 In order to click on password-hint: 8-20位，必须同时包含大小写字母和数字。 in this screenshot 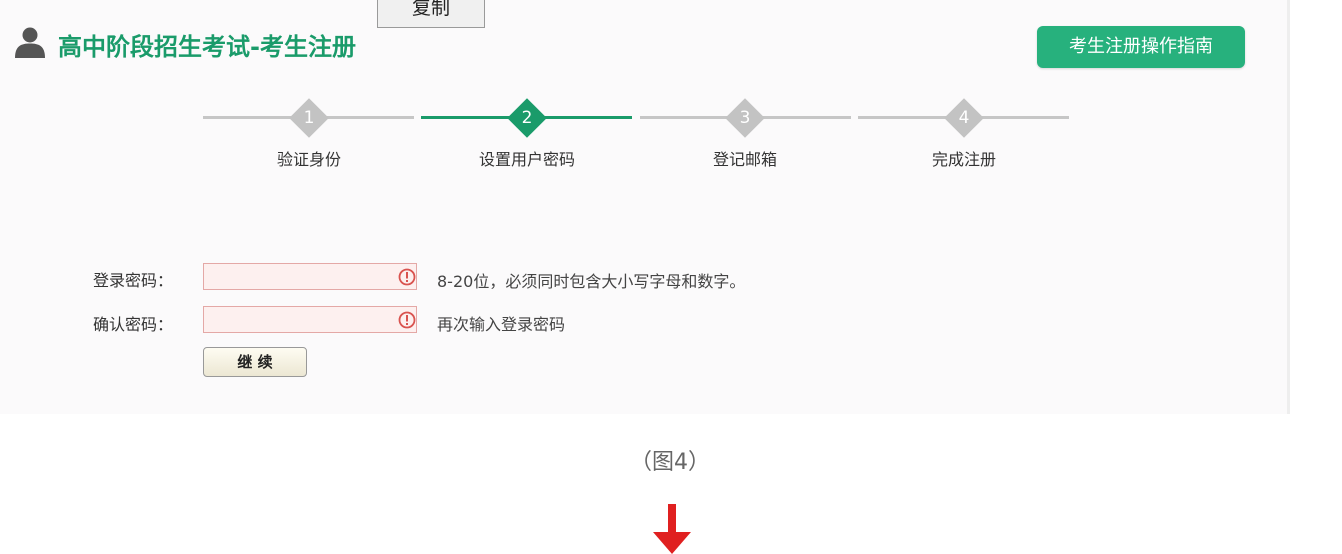, I will do `click(591, 281)`.